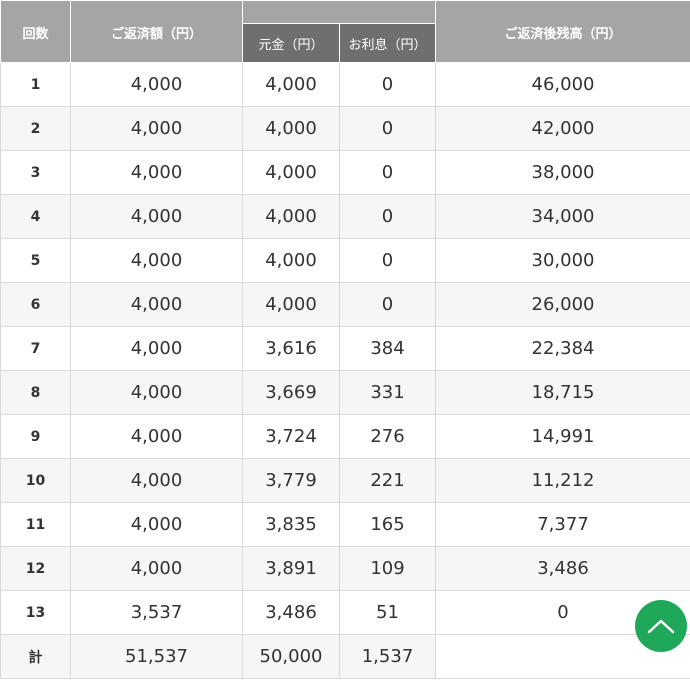 The height and width of the screenshot is (685, 690). I want to click on scroll-to-top-button, so click(661, 626).